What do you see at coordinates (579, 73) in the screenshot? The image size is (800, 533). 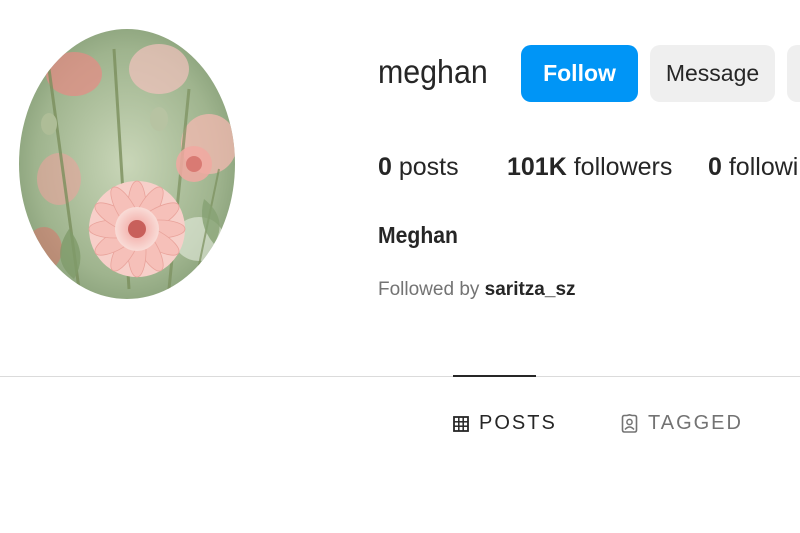 I see `follow-button: Follow` at bounding box center [579, 73].